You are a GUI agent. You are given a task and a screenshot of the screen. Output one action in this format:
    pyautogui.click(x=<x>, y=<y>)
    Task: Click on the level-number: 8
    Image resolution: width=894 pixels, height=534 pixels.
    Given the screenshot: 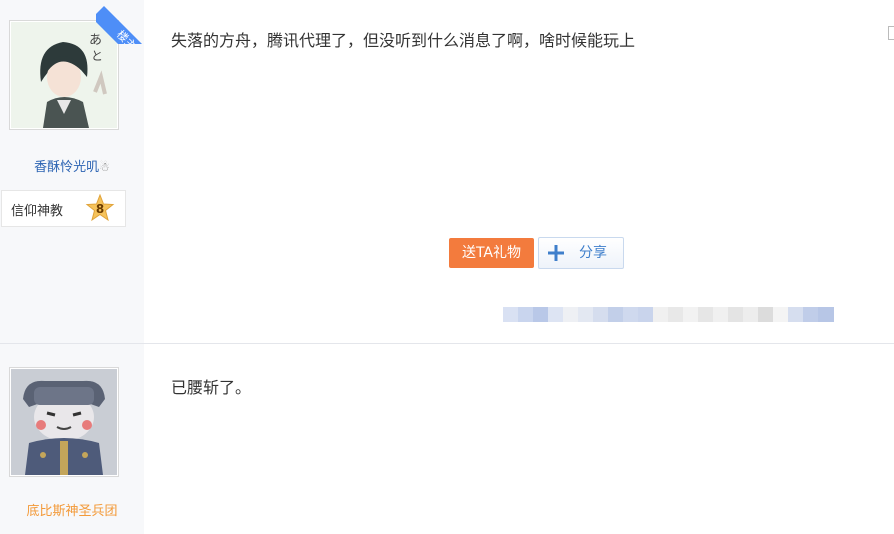 What is the action you would take?
    pyautogui.click(x=100, y=209)
    